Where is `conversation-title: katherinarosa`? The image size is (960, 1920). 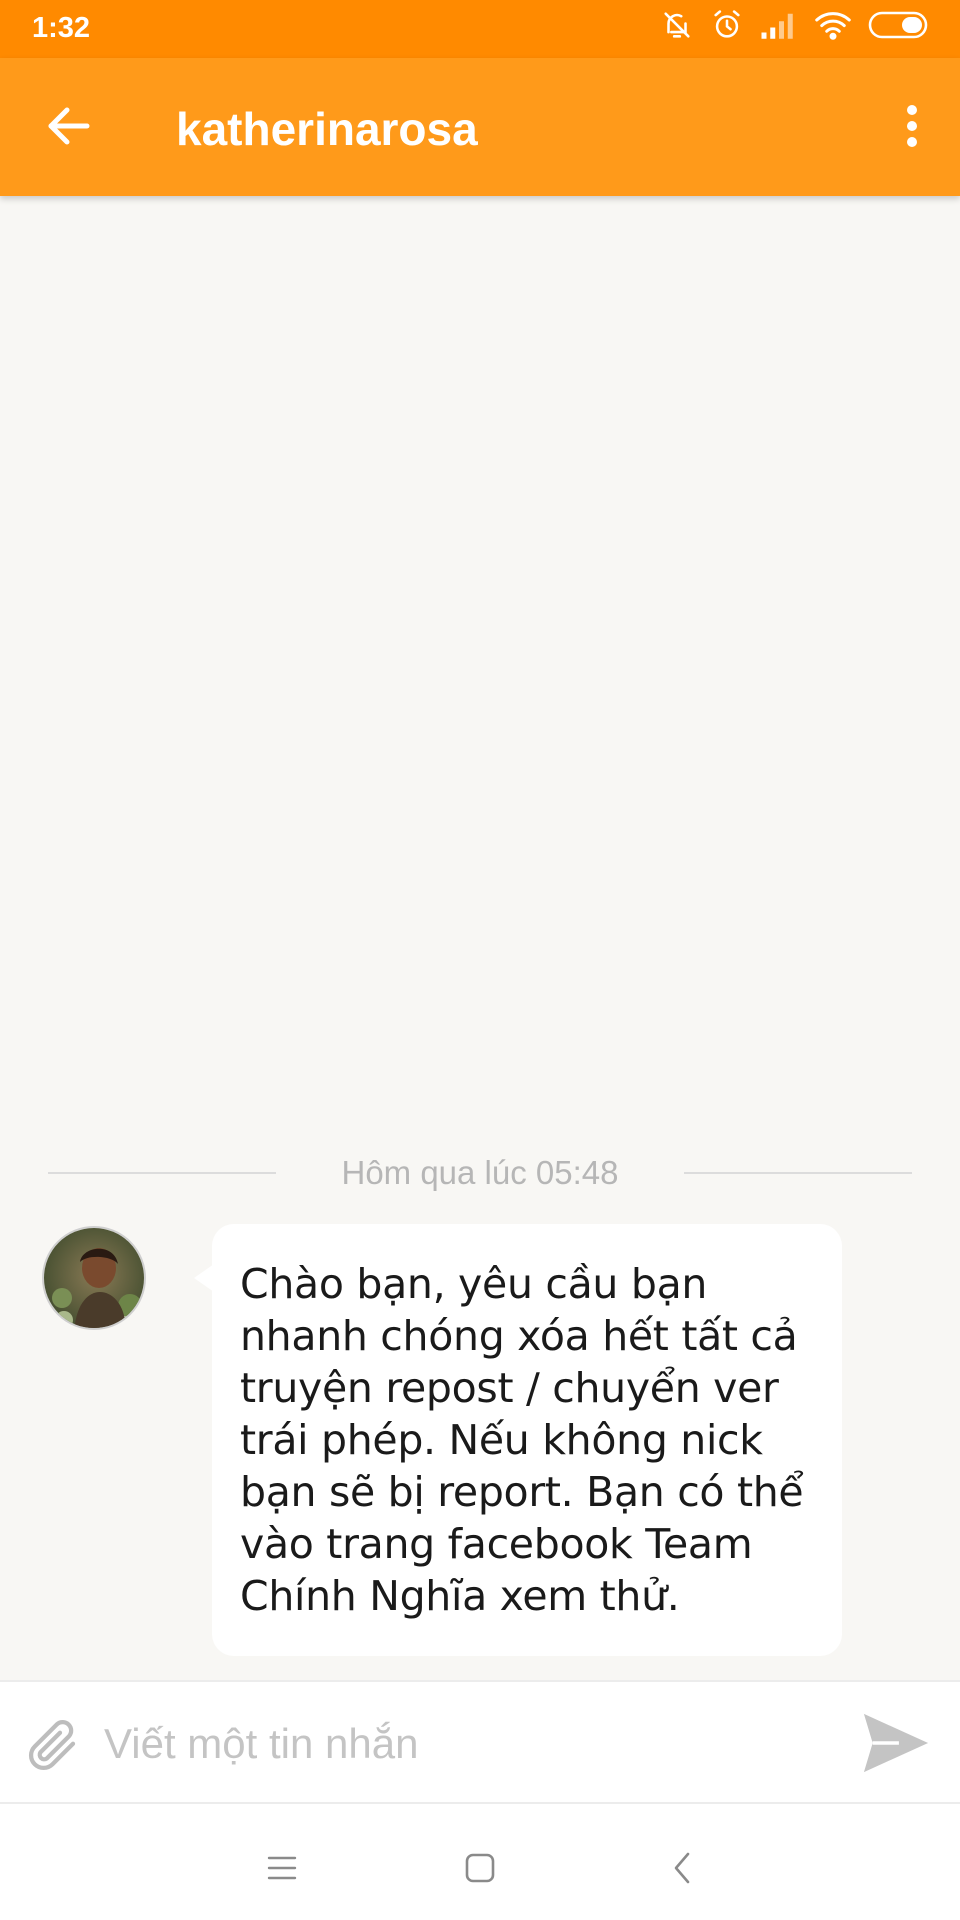 conversation-title: katherinarosa is located at coordinates (327, 129).